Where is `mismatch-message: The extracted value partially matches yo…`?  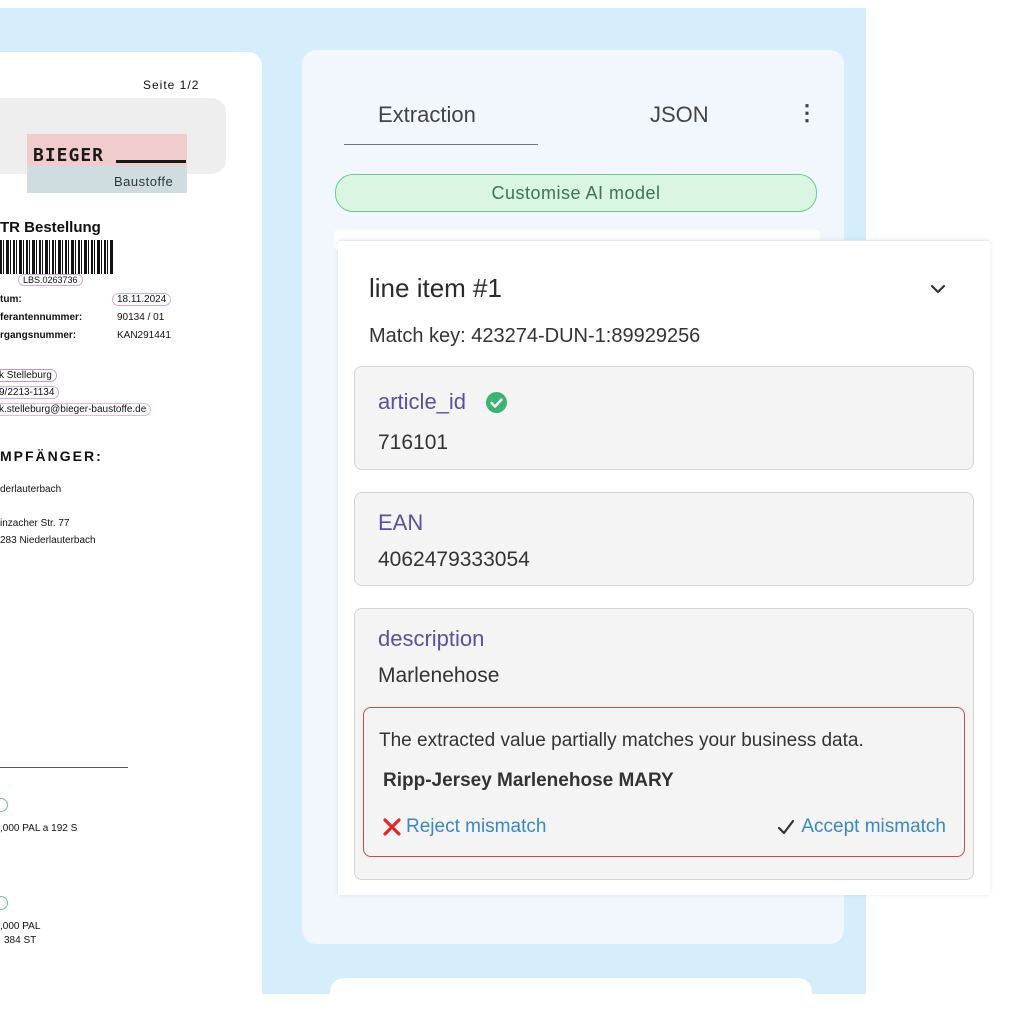 mismatch-message: The extracted value partially matches yo… is located at coordinates (621, 740).